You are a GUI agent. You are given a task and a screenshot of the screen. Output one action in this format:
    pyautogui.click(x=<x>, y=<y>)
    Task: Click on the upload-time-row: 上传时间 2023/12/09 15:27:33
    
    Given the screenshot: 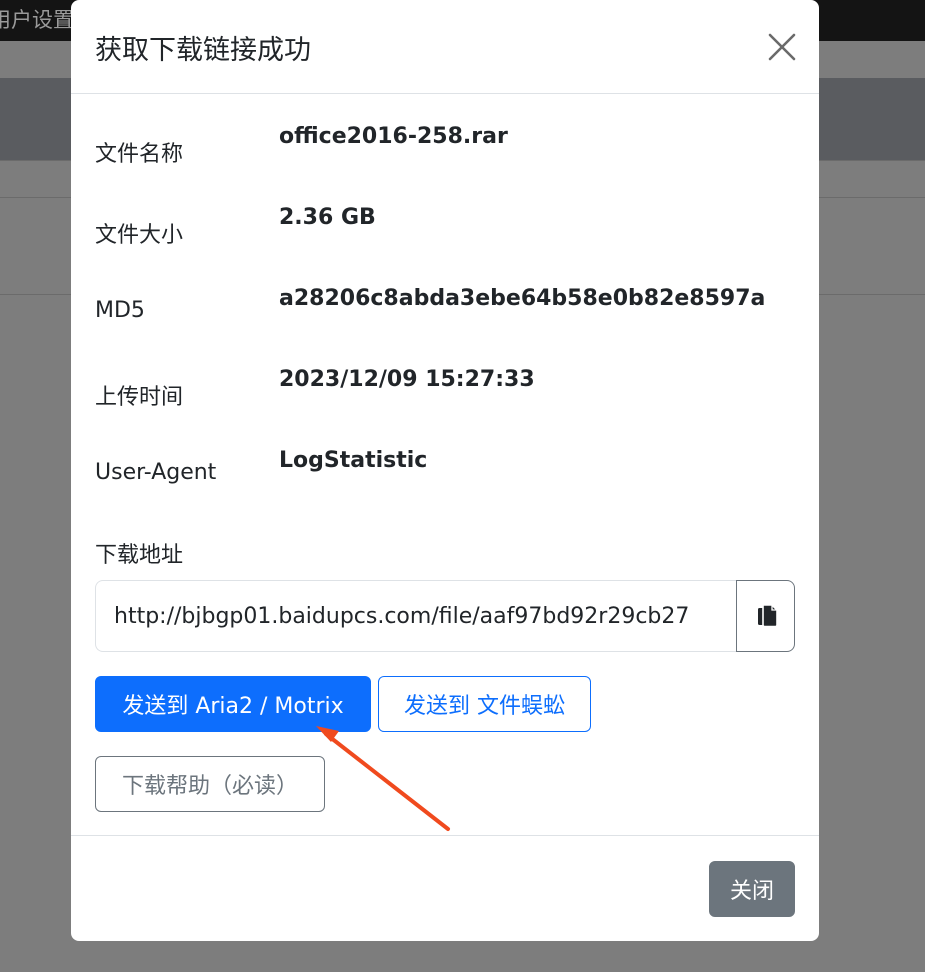 What is the action you would take?
    pyautogui.click(x=445, y=388)
    